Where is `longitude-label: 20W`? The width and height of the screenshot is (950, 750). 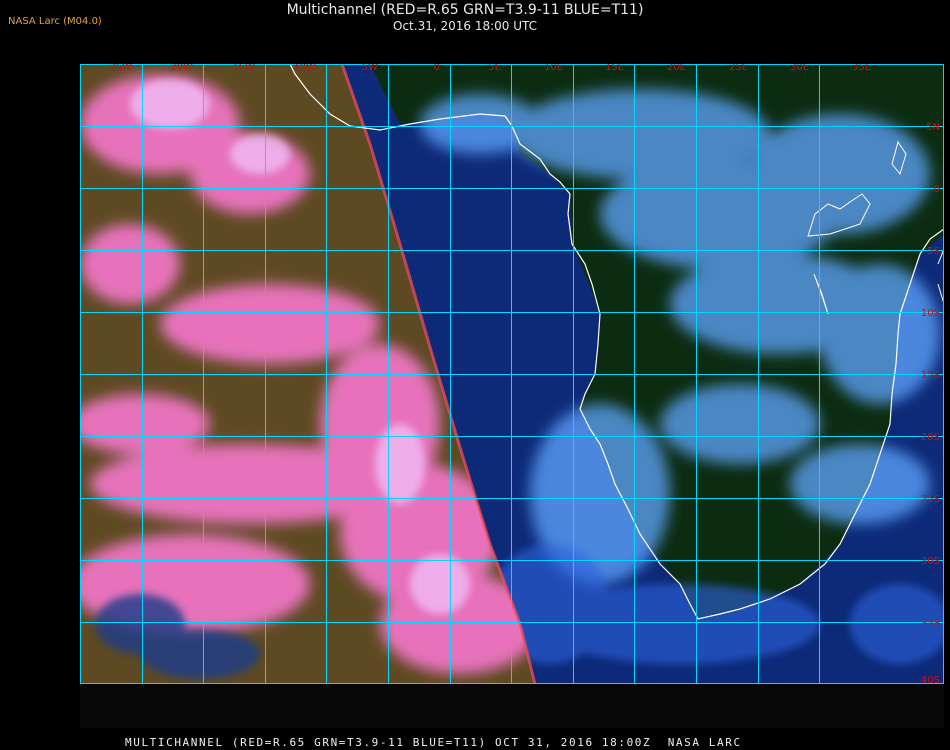
longitude-label: 20W is located at coordinates (181, 68).